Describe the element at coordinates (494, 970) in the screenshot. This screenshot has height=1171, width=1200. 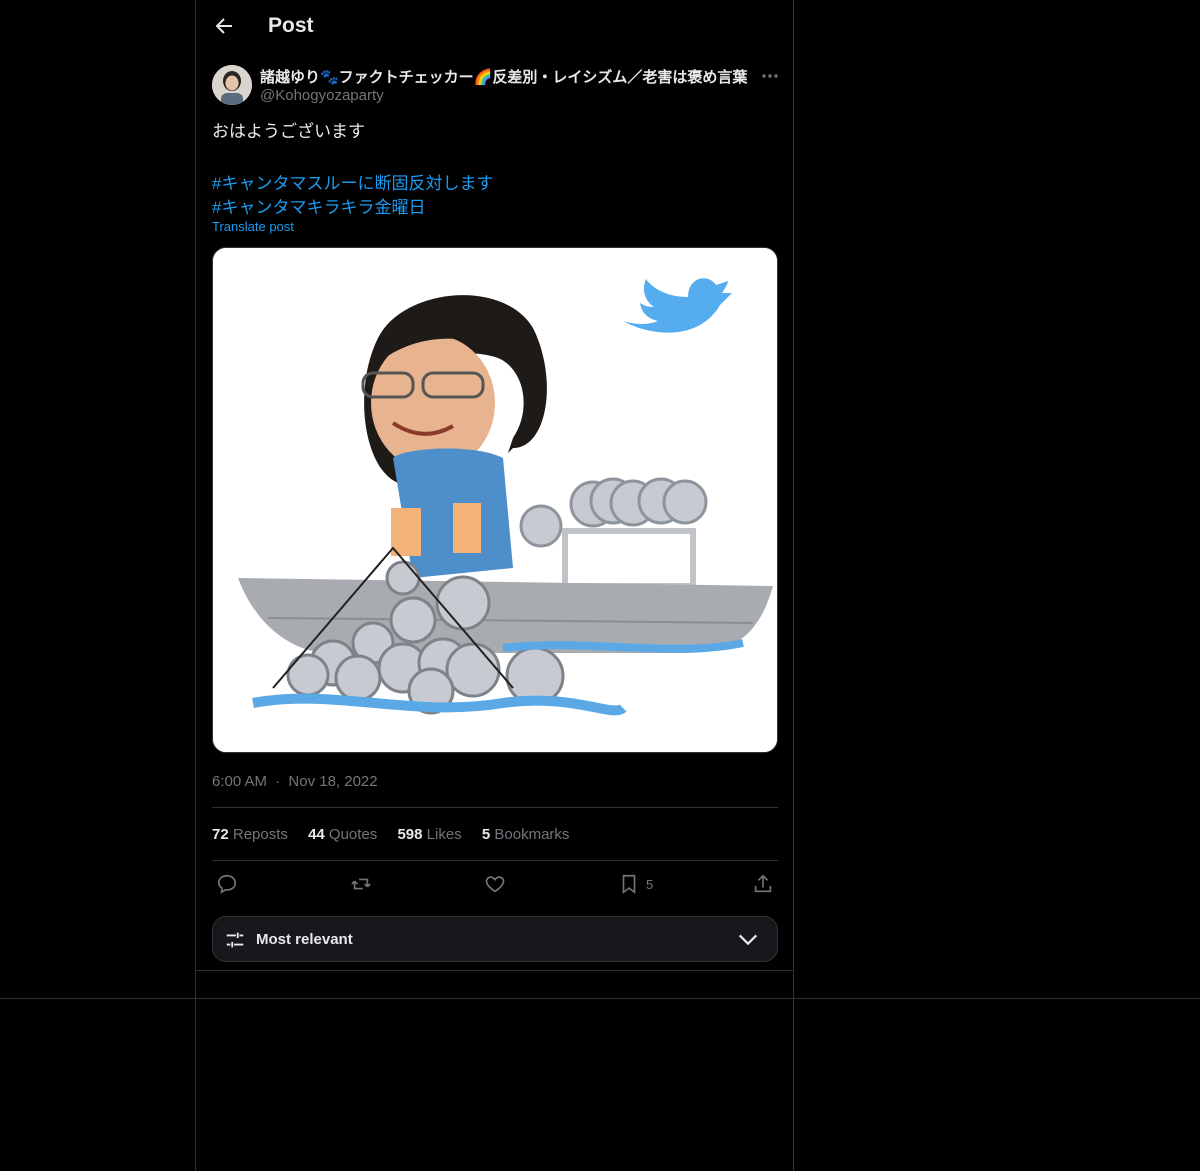
I see `thread-end-divider` at that location.